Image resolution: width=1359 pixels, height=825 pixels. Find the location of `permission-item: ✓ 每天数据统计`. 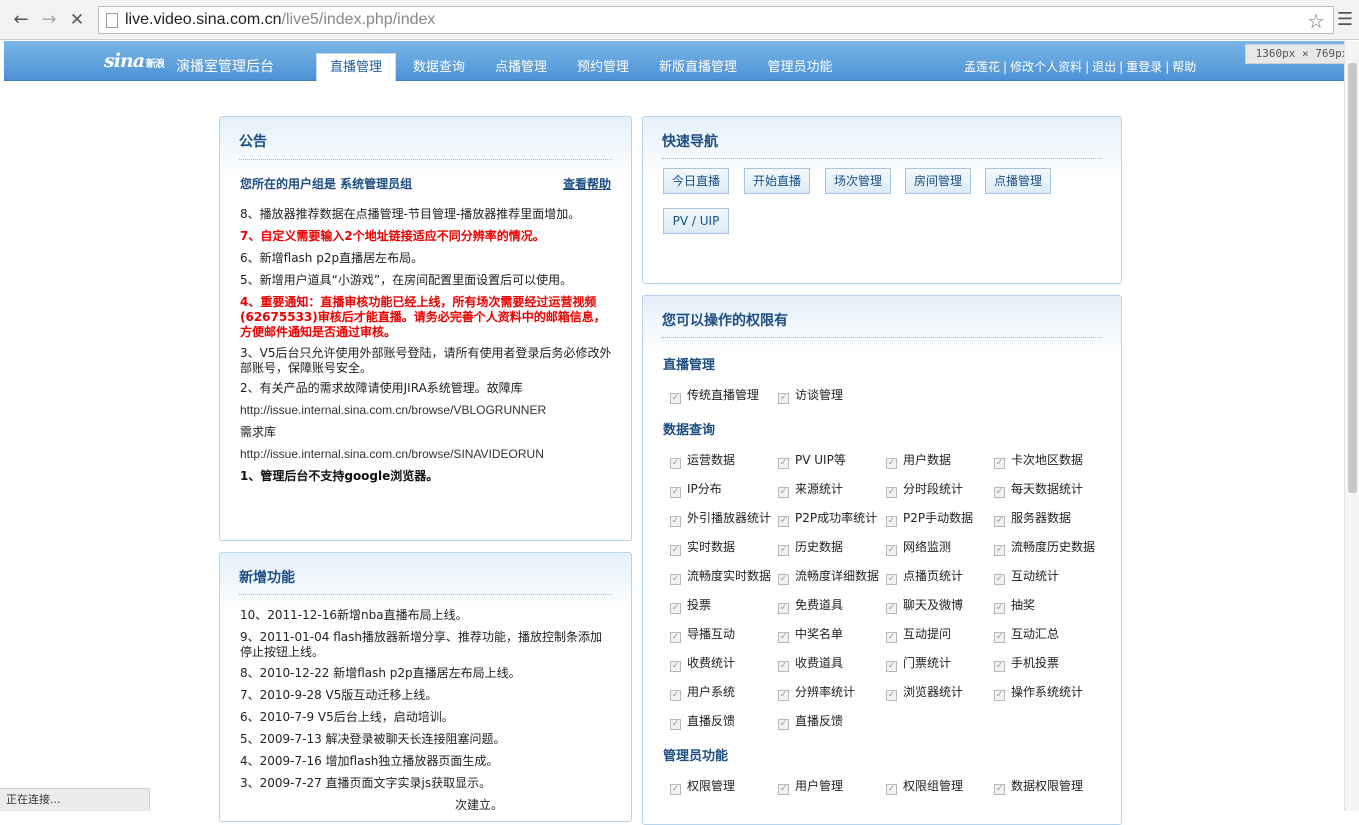

permission-item: ✓ 每天数据统计 is located at coordinates (1038, 489).